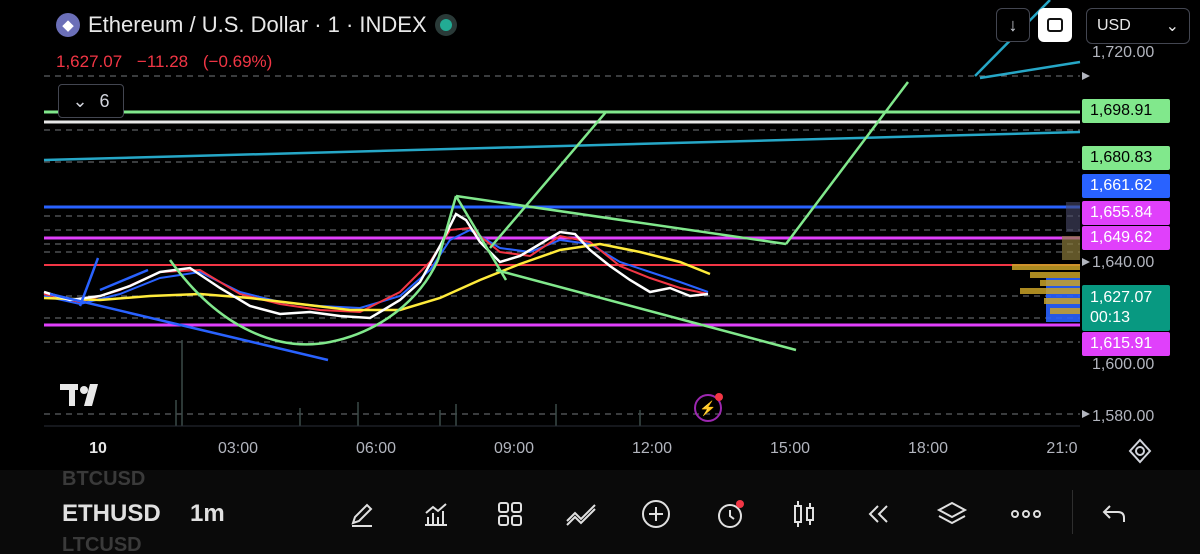  I want to click on draw-button, so click(362, 514).